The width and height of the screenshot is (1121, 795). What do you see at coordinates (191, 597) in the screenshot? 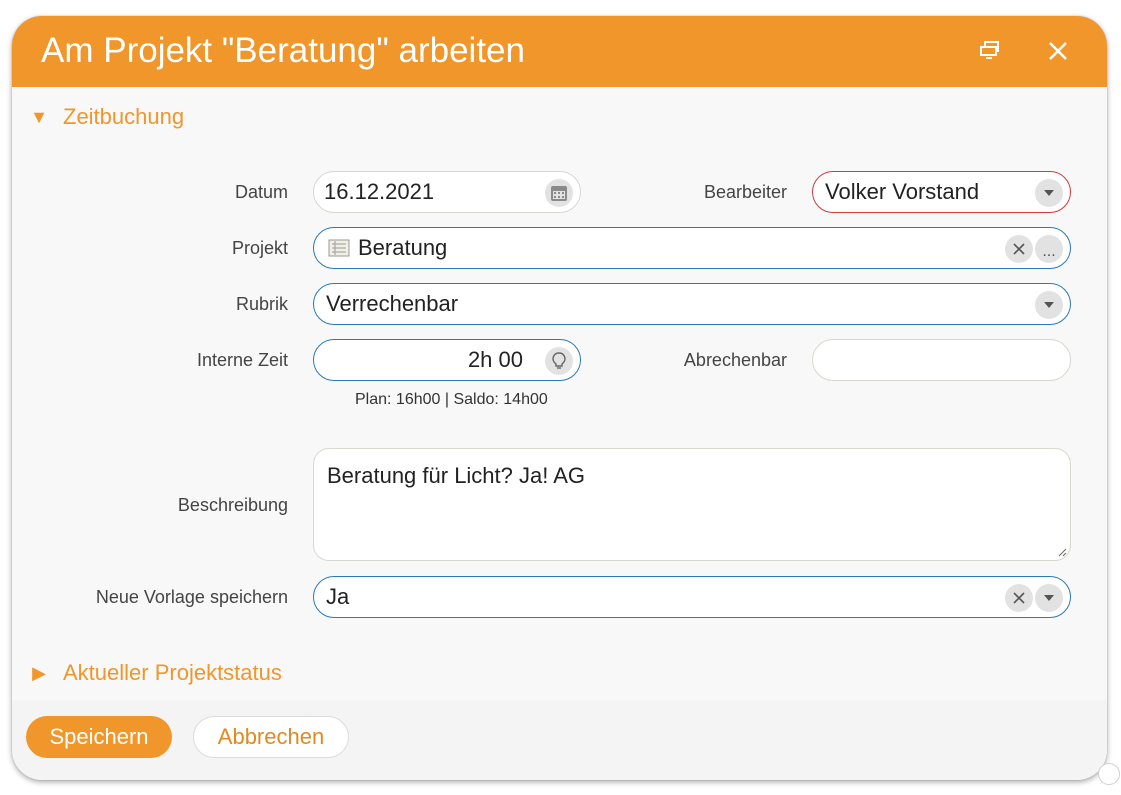
I see `vorlage-label: Neue Vorlage speichern` at bounding box center [191, 597].